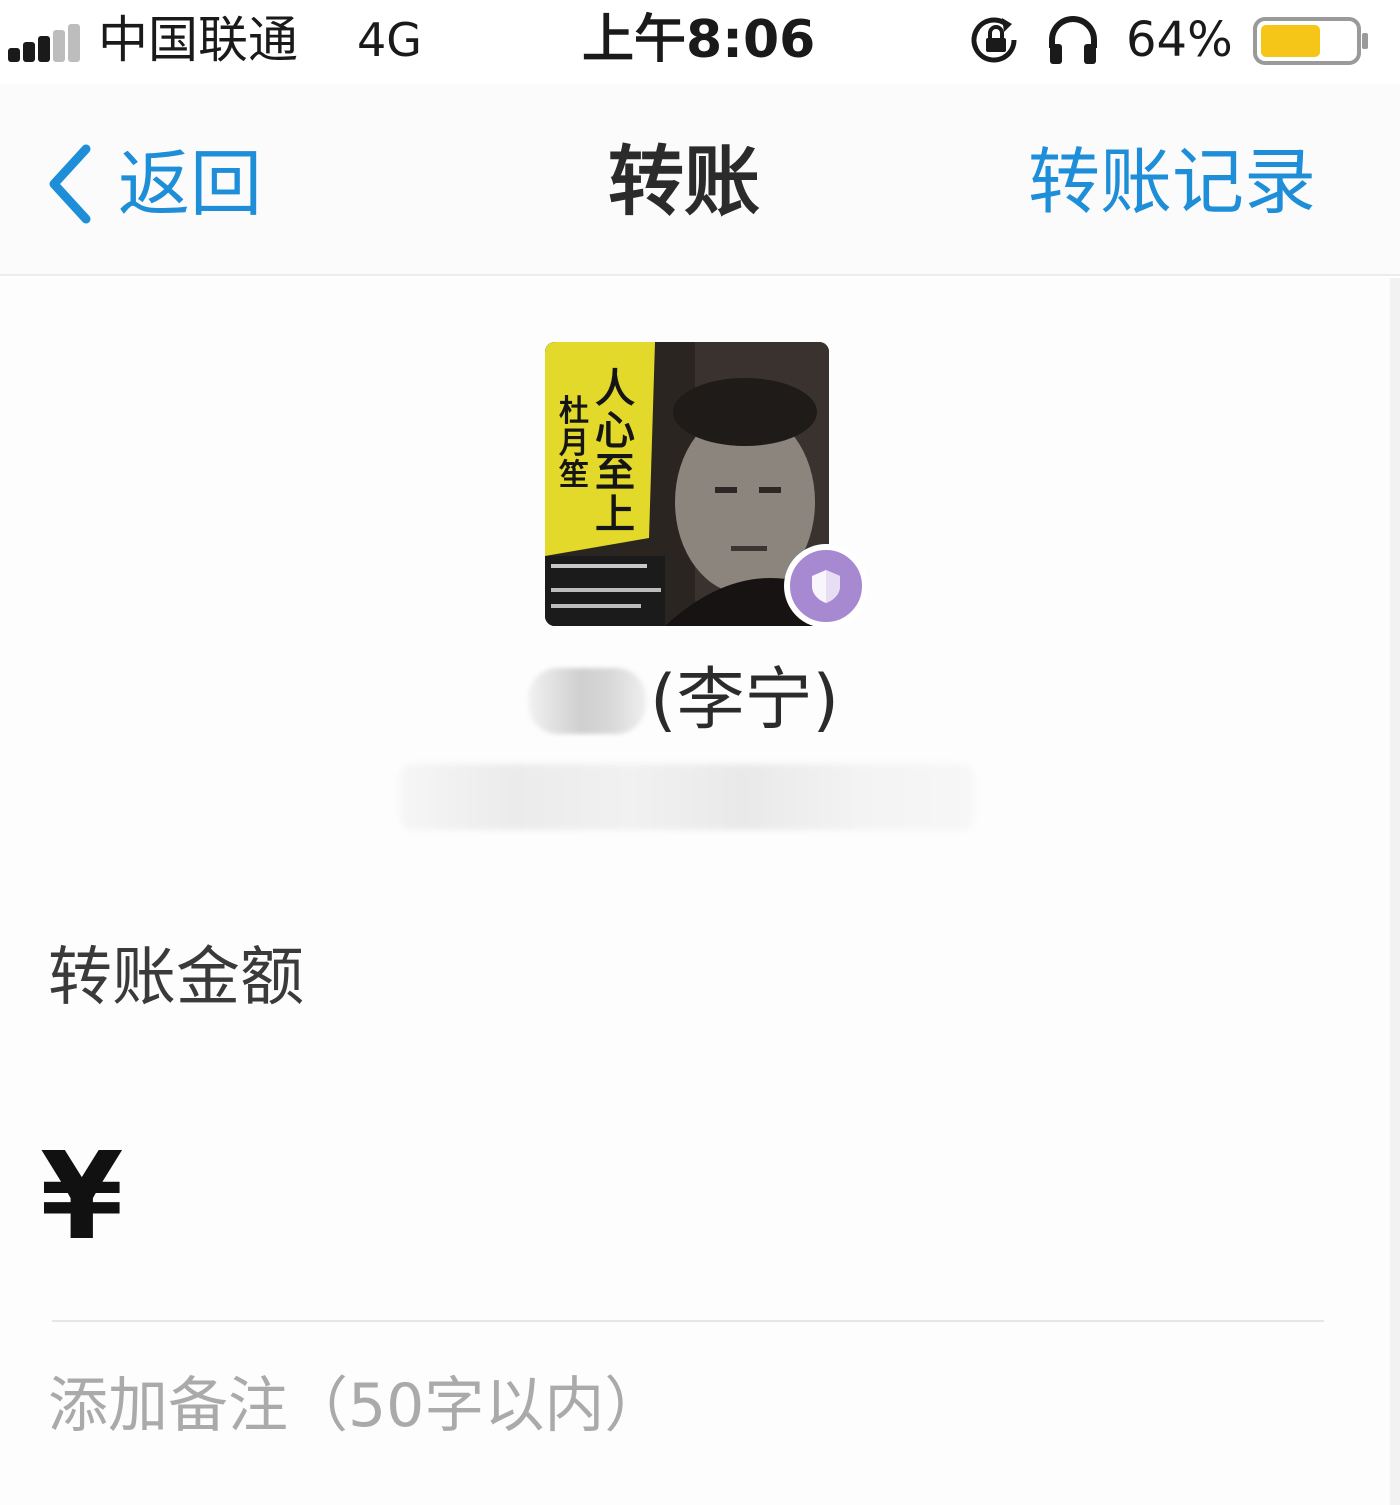  I want to click on amount-input, so click(771, 1198).